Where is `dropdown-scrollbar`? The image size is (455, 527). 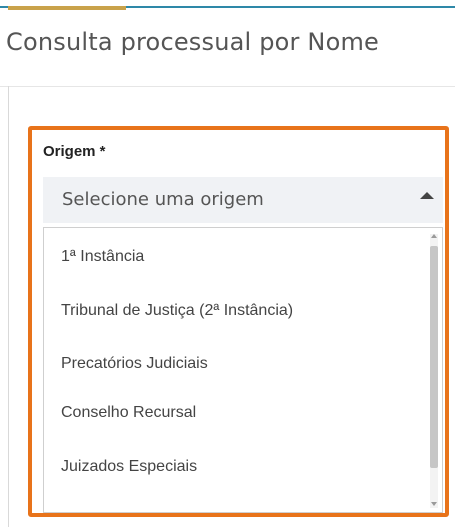
dropdown-scrollbar is located at coordinates (434, 371).